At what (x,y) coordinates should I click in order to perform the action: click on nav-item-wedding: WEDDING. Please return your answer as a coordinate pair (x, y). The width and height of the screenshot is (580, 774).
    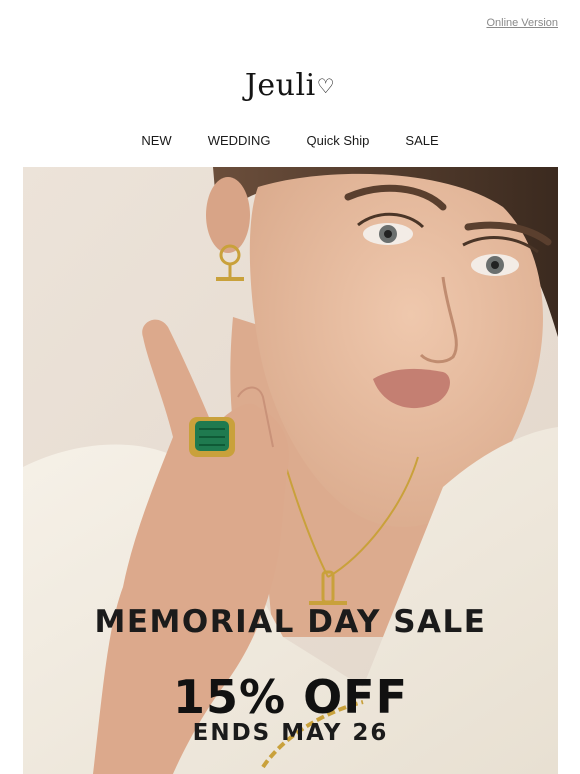
    Looking at the image, I should click on (239, 140).